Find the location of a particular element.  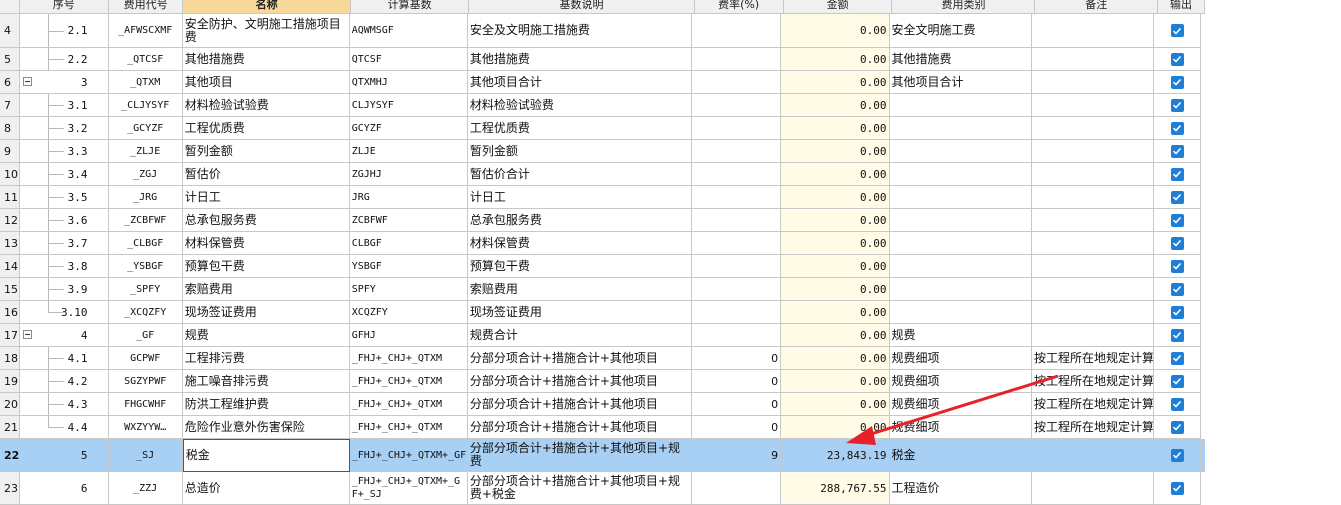

annotation-arrow-head is located at coordinates (861, 435).